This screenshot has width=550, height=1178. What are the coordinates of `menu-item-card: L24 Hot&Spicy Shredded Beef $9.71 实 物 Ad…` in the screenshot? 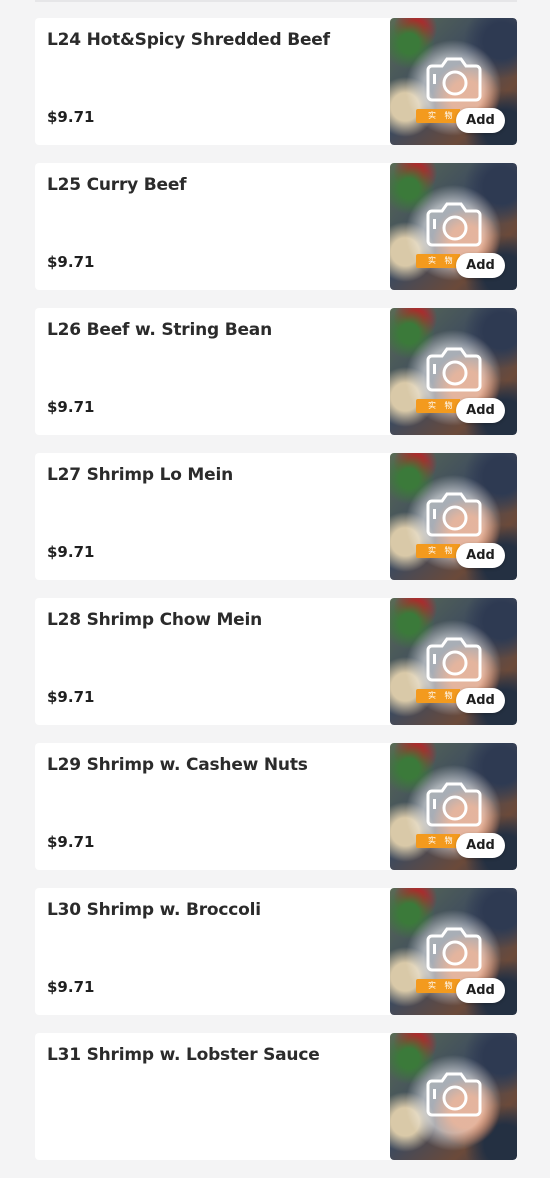 It's located at (276, 81).